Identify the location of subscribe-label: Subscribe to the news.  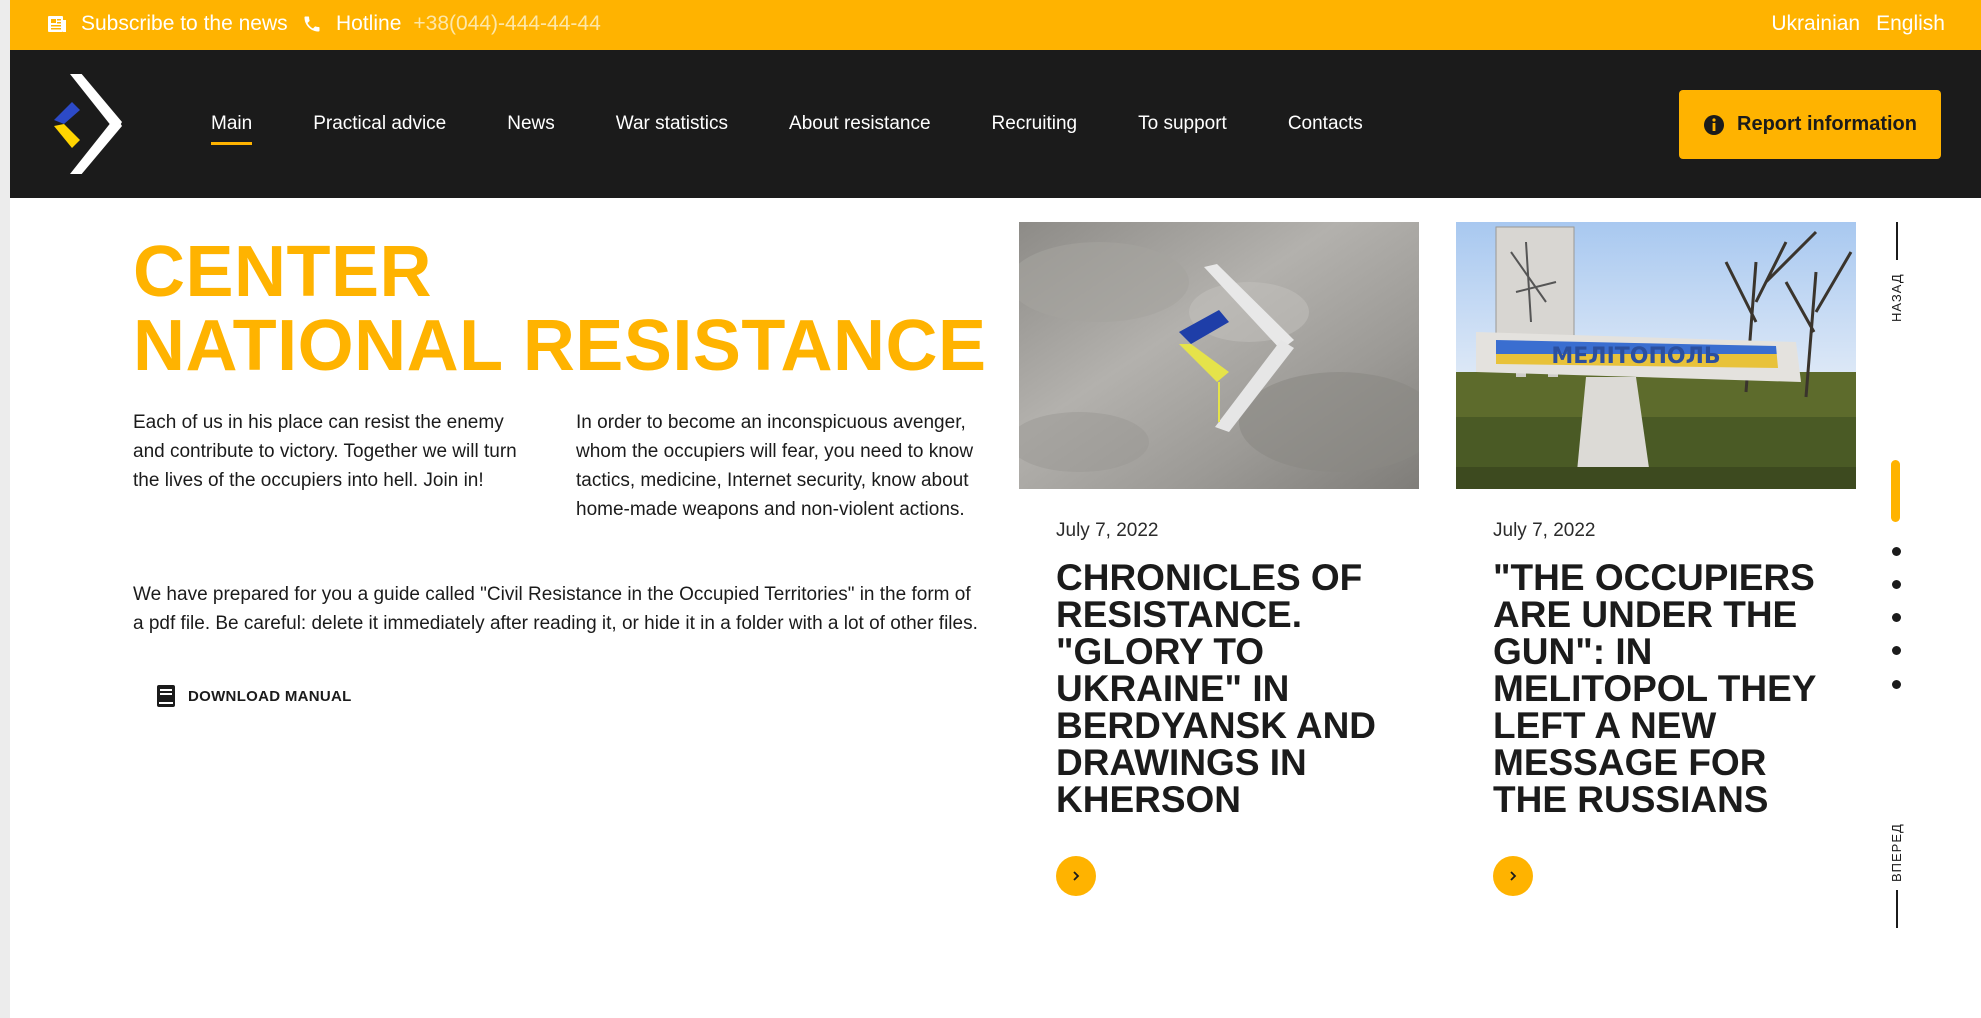
(184, 23).